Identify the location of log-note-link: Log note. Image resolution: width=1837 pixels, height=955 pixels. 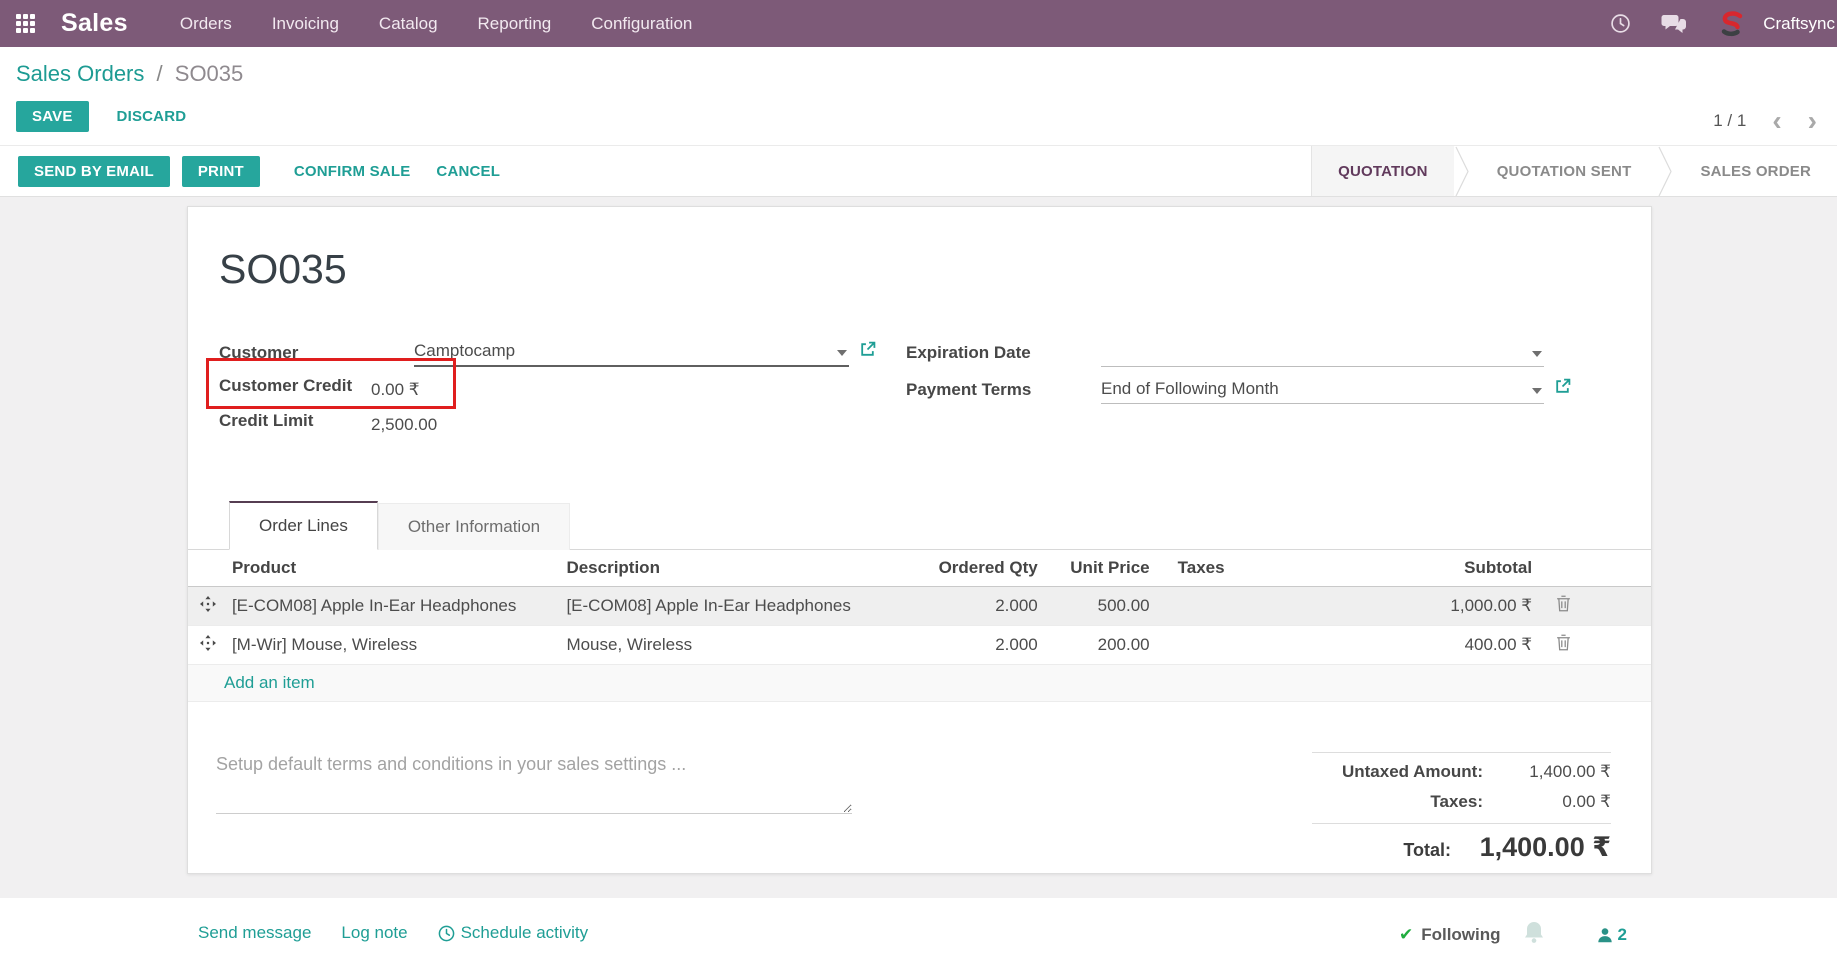
(374, 933).